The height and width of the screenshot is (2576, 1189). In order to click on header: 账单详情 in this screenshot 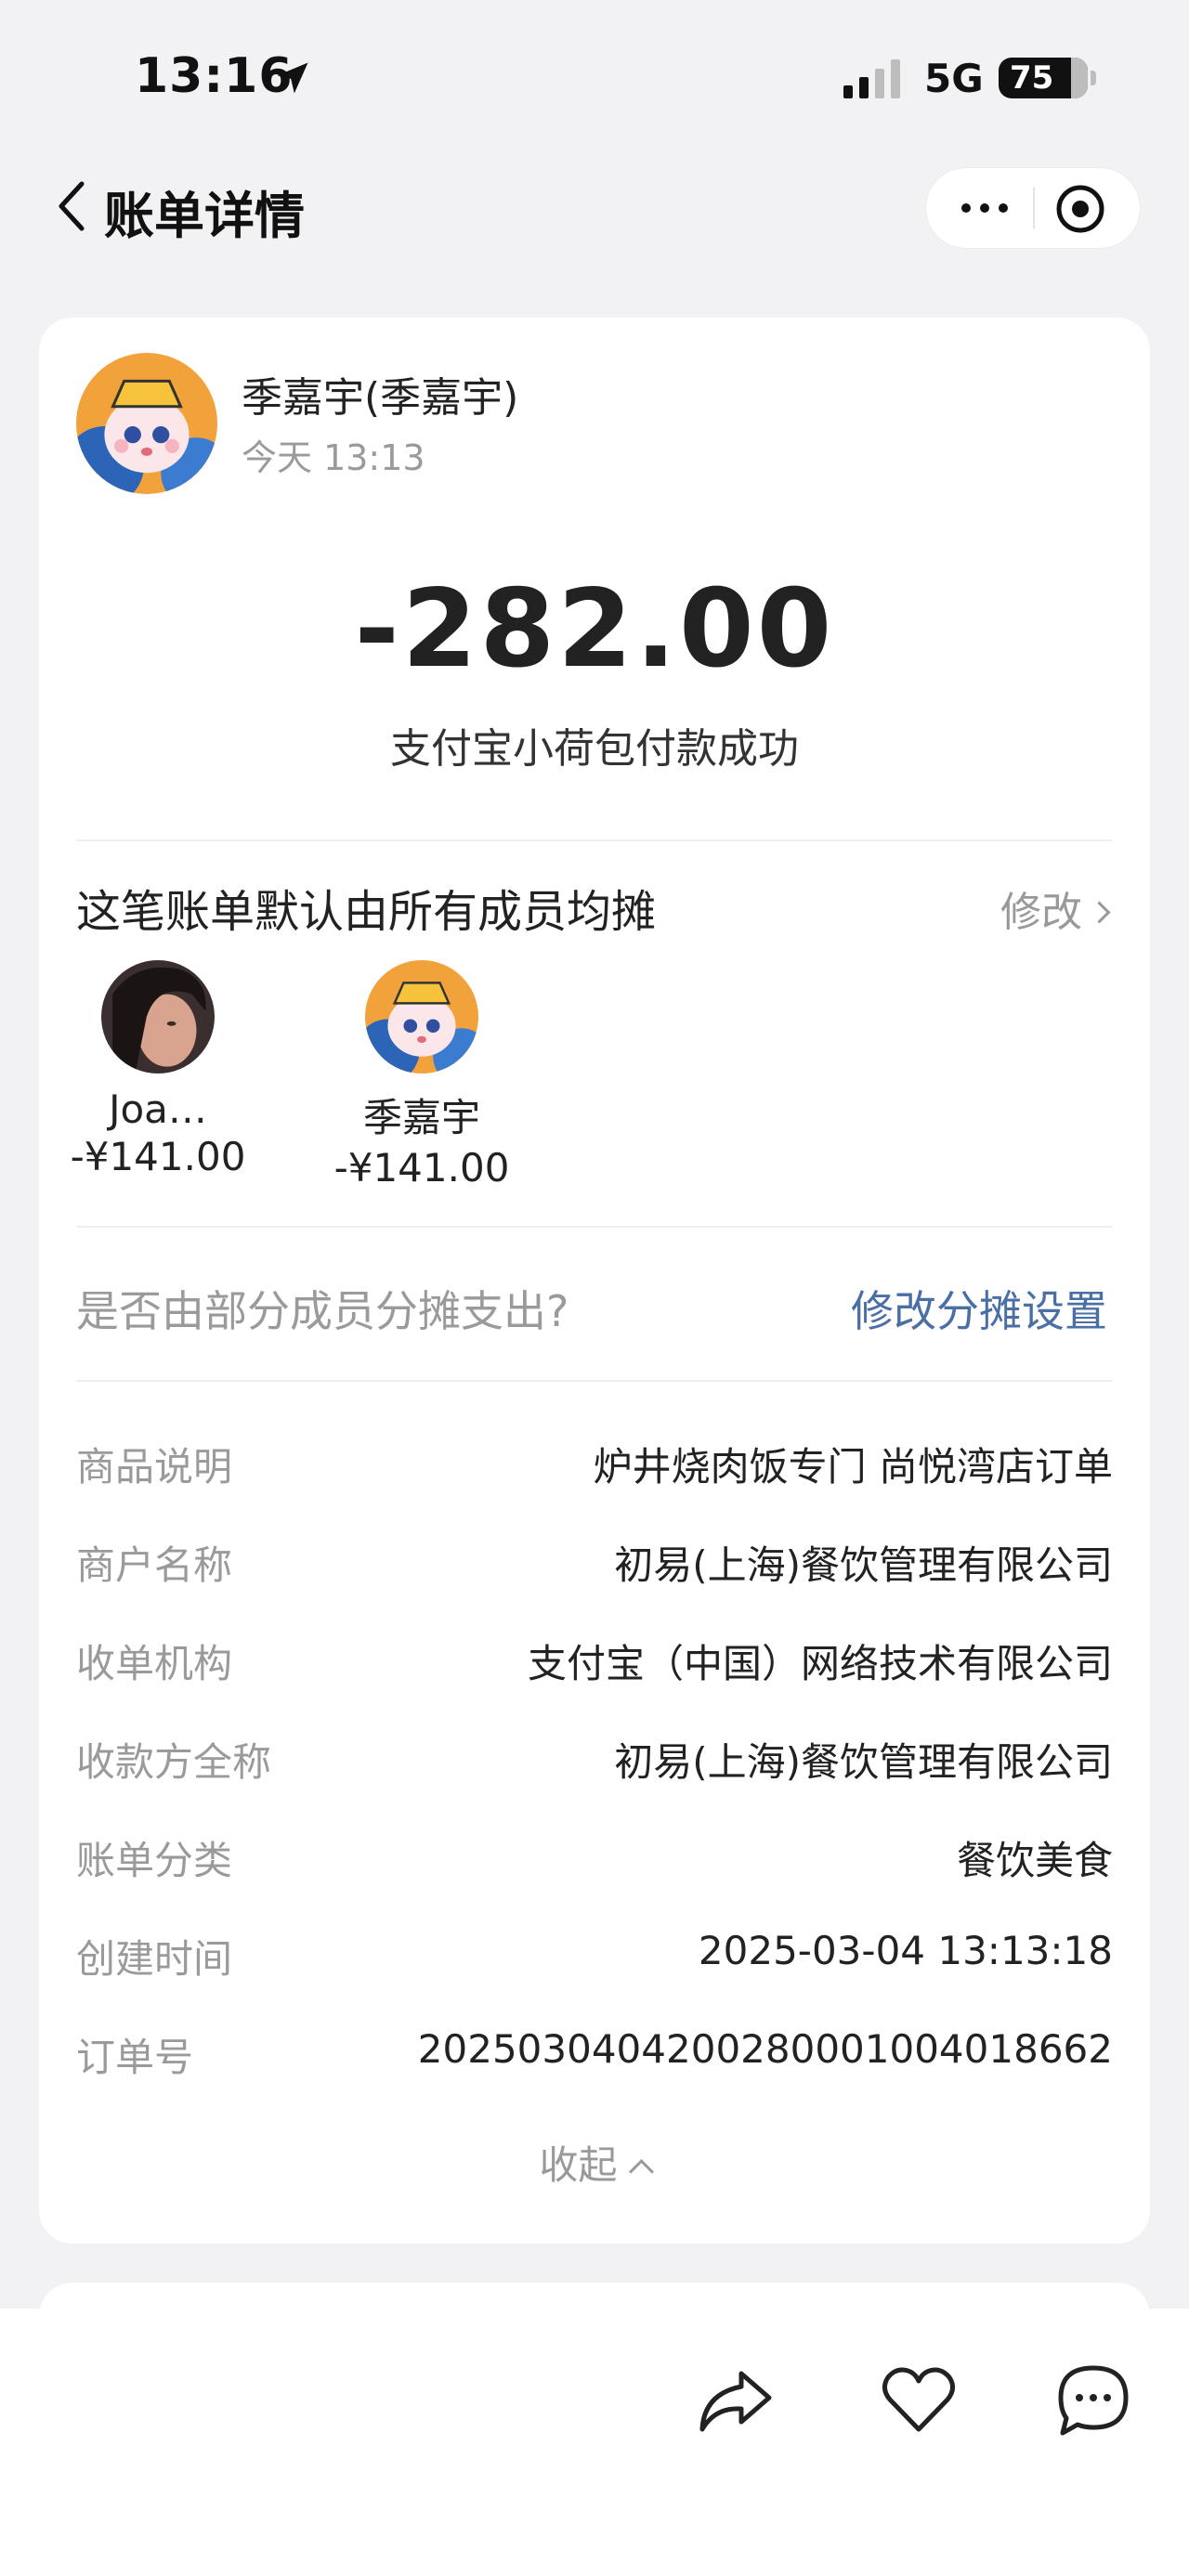, I will do `click(594, 209)`.